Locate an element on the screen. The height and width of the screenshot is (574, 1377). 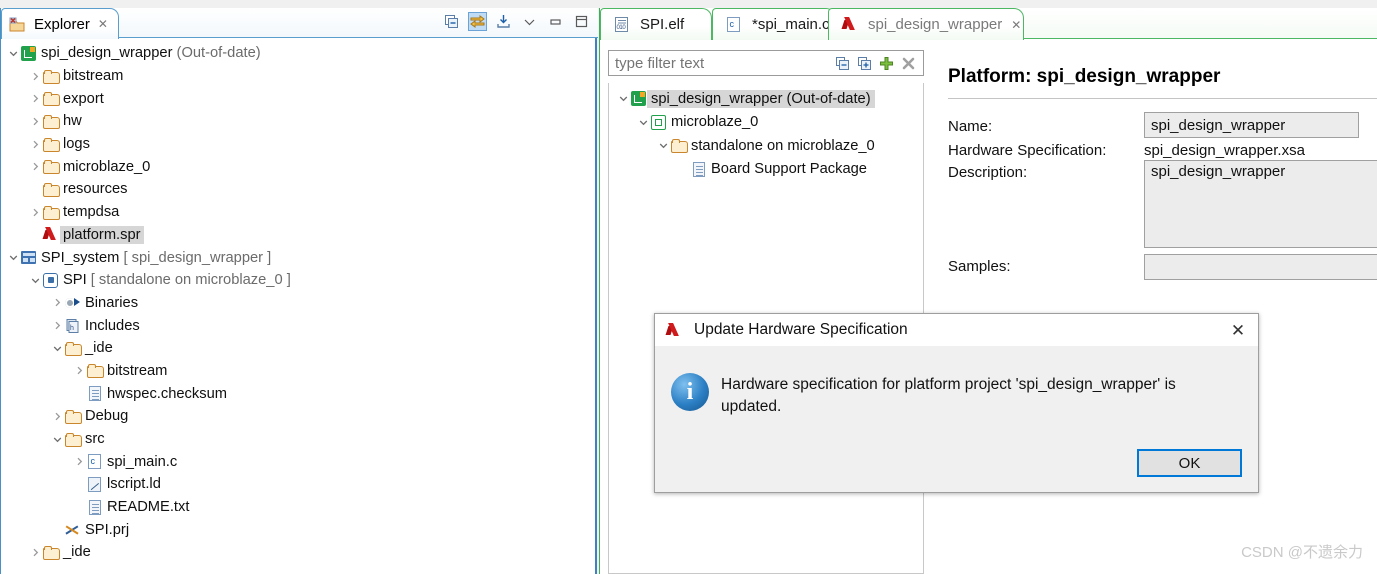
tree-row: SPI [ standalone on microblaze_0 ] is located at coordinates (298, 280).